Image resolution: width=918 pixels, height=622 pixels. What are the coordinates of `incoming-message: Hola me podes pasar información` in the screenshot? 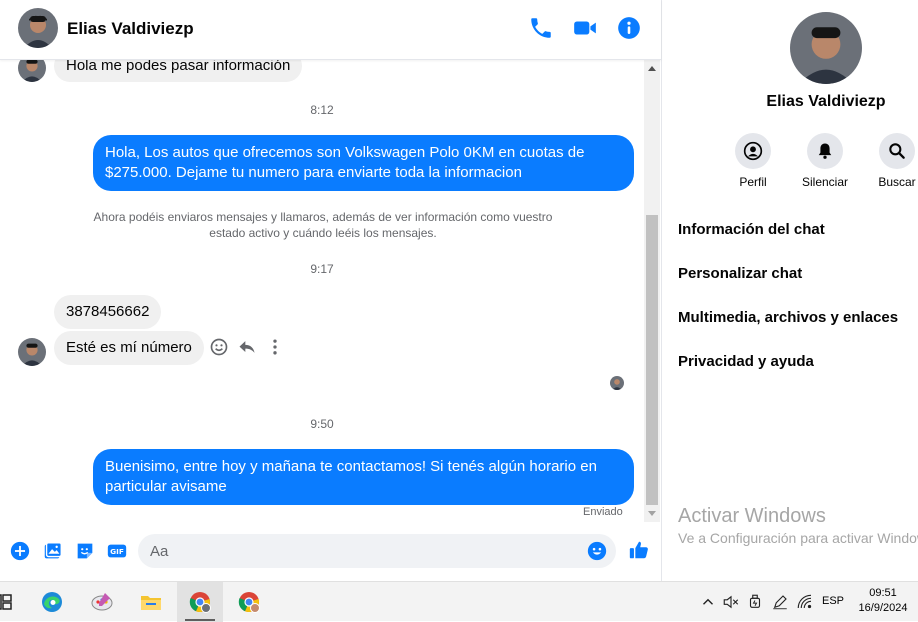 It's located at (178, 71).